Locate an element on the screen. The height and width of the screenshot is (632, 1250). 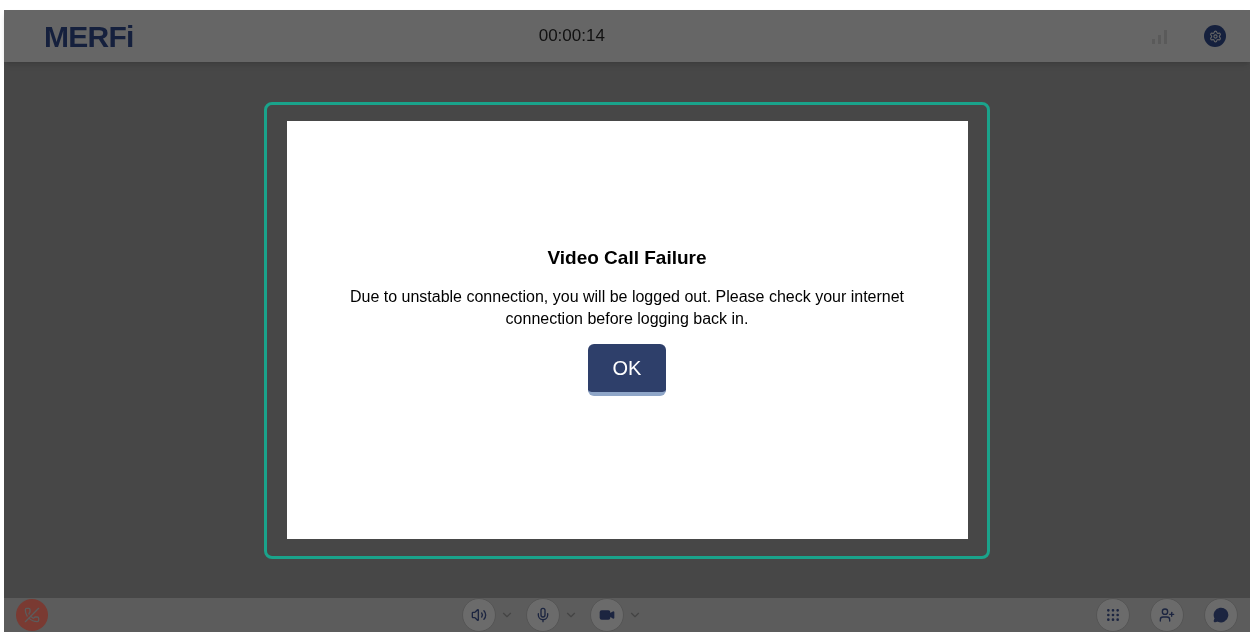
microphone-icon is located at coordinates (543, 615).